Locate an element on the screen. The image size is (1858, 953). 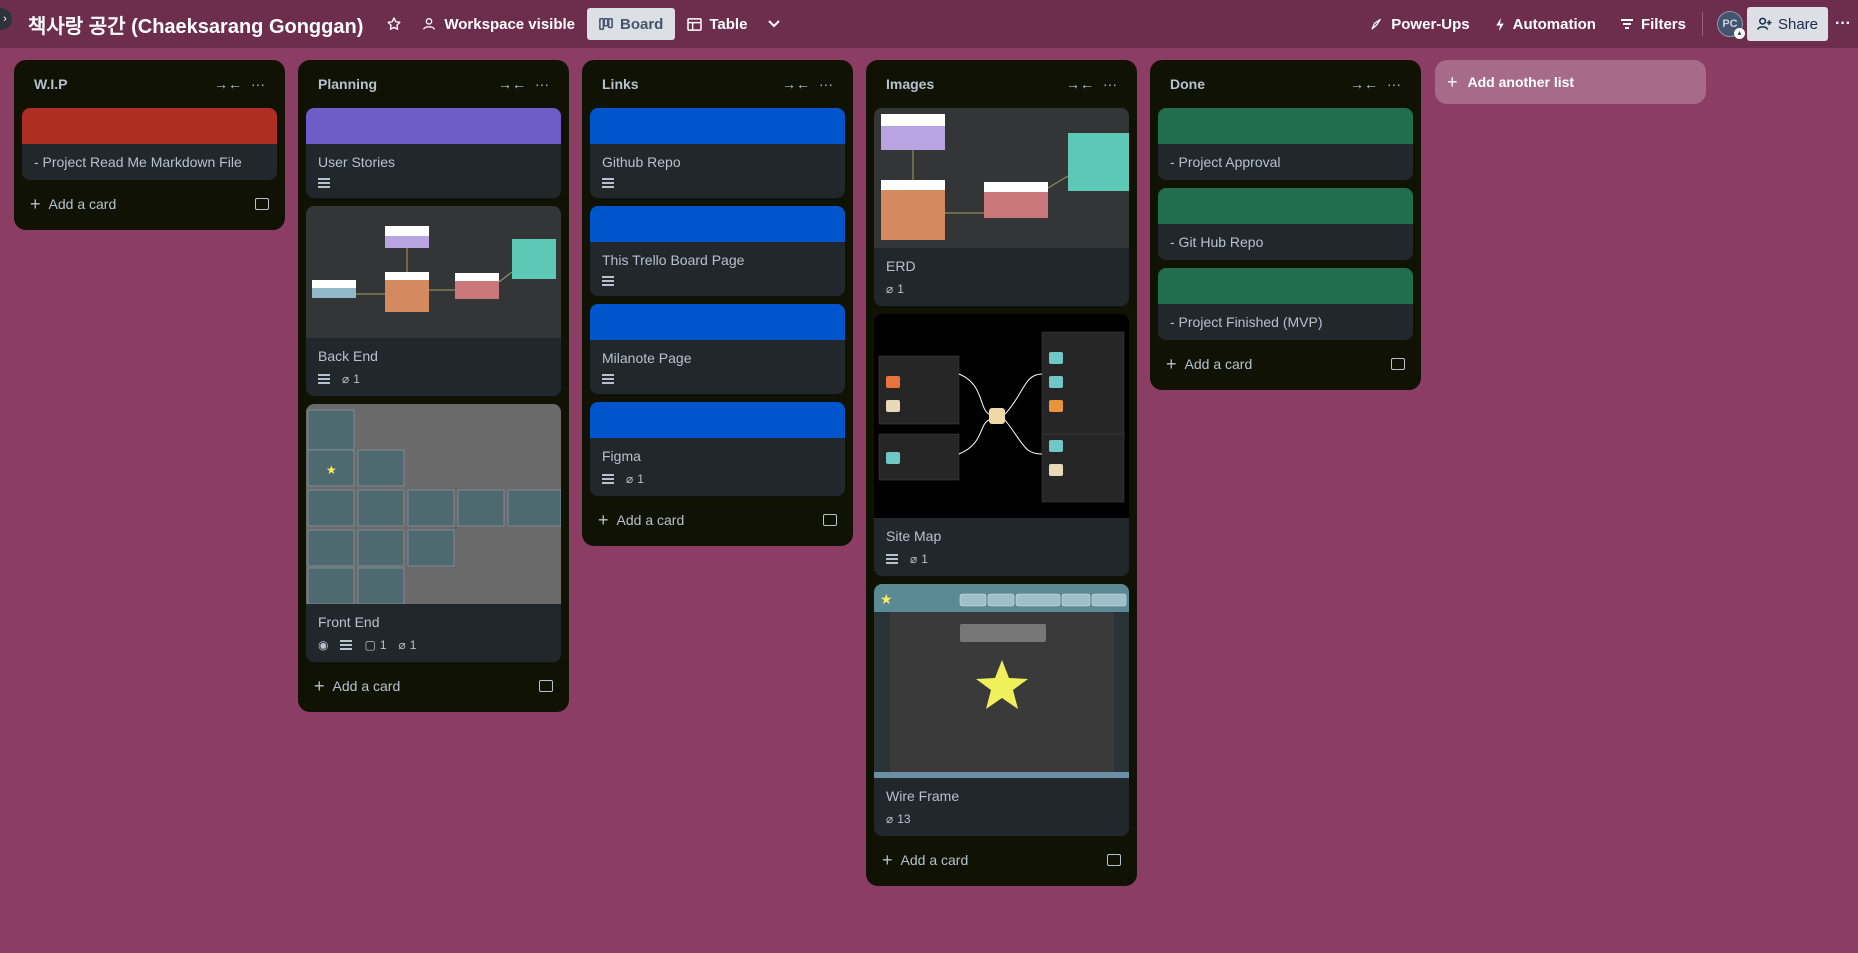
share-button: Share is located at coordinates (1787, 24).